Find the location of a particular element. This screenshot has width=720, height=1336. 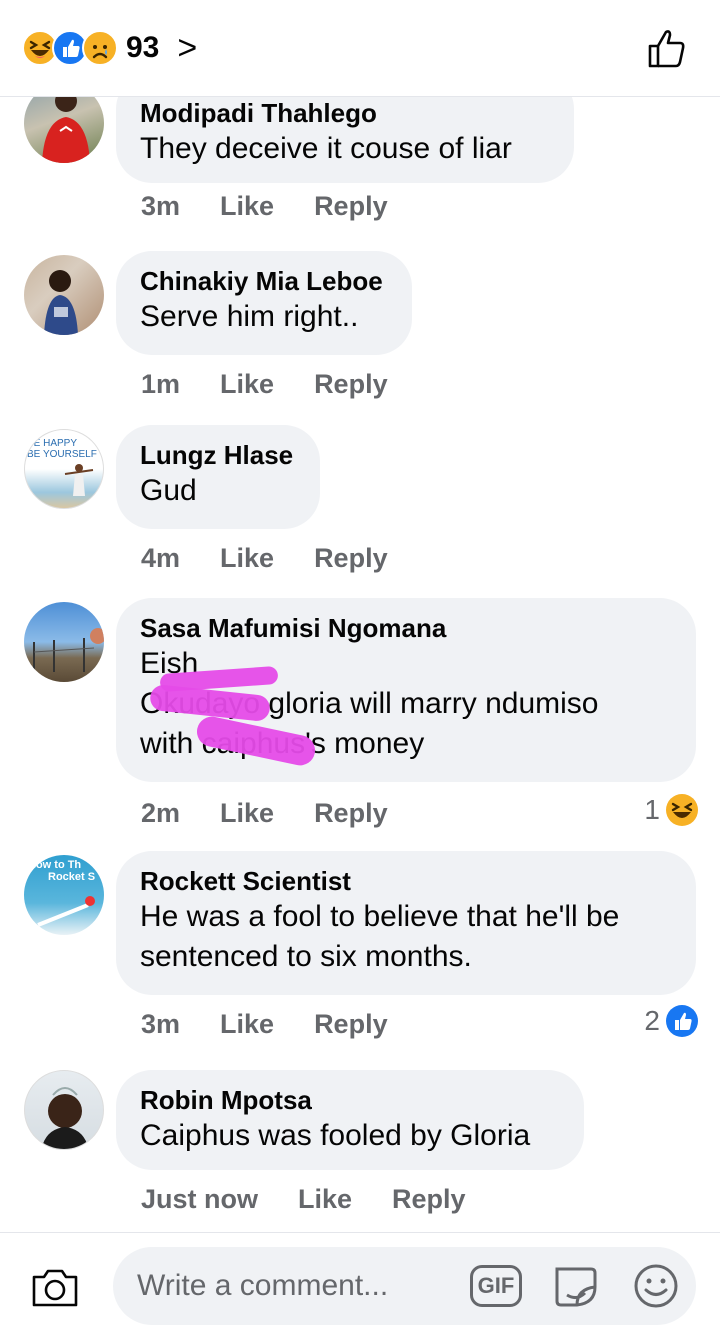

emoji-icon is located at coordinates (656, 1286).